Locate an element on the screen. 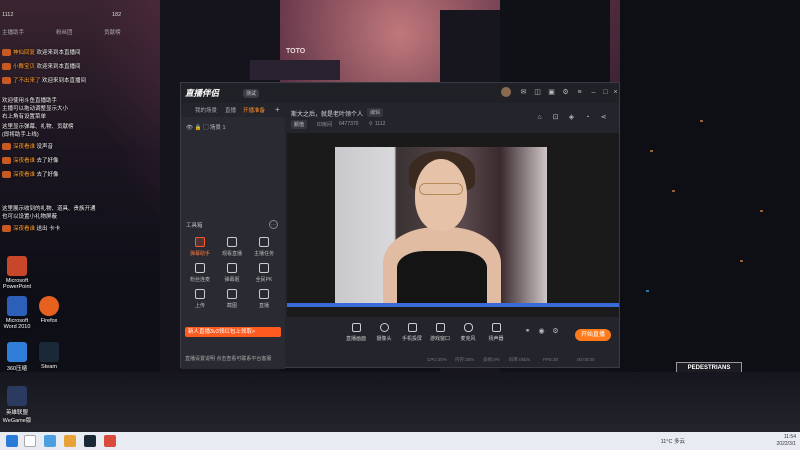 The height and width of the screenshot is (450, 800). status-bitrate: 码率:0kb/s is located at coordinates (520, 359).